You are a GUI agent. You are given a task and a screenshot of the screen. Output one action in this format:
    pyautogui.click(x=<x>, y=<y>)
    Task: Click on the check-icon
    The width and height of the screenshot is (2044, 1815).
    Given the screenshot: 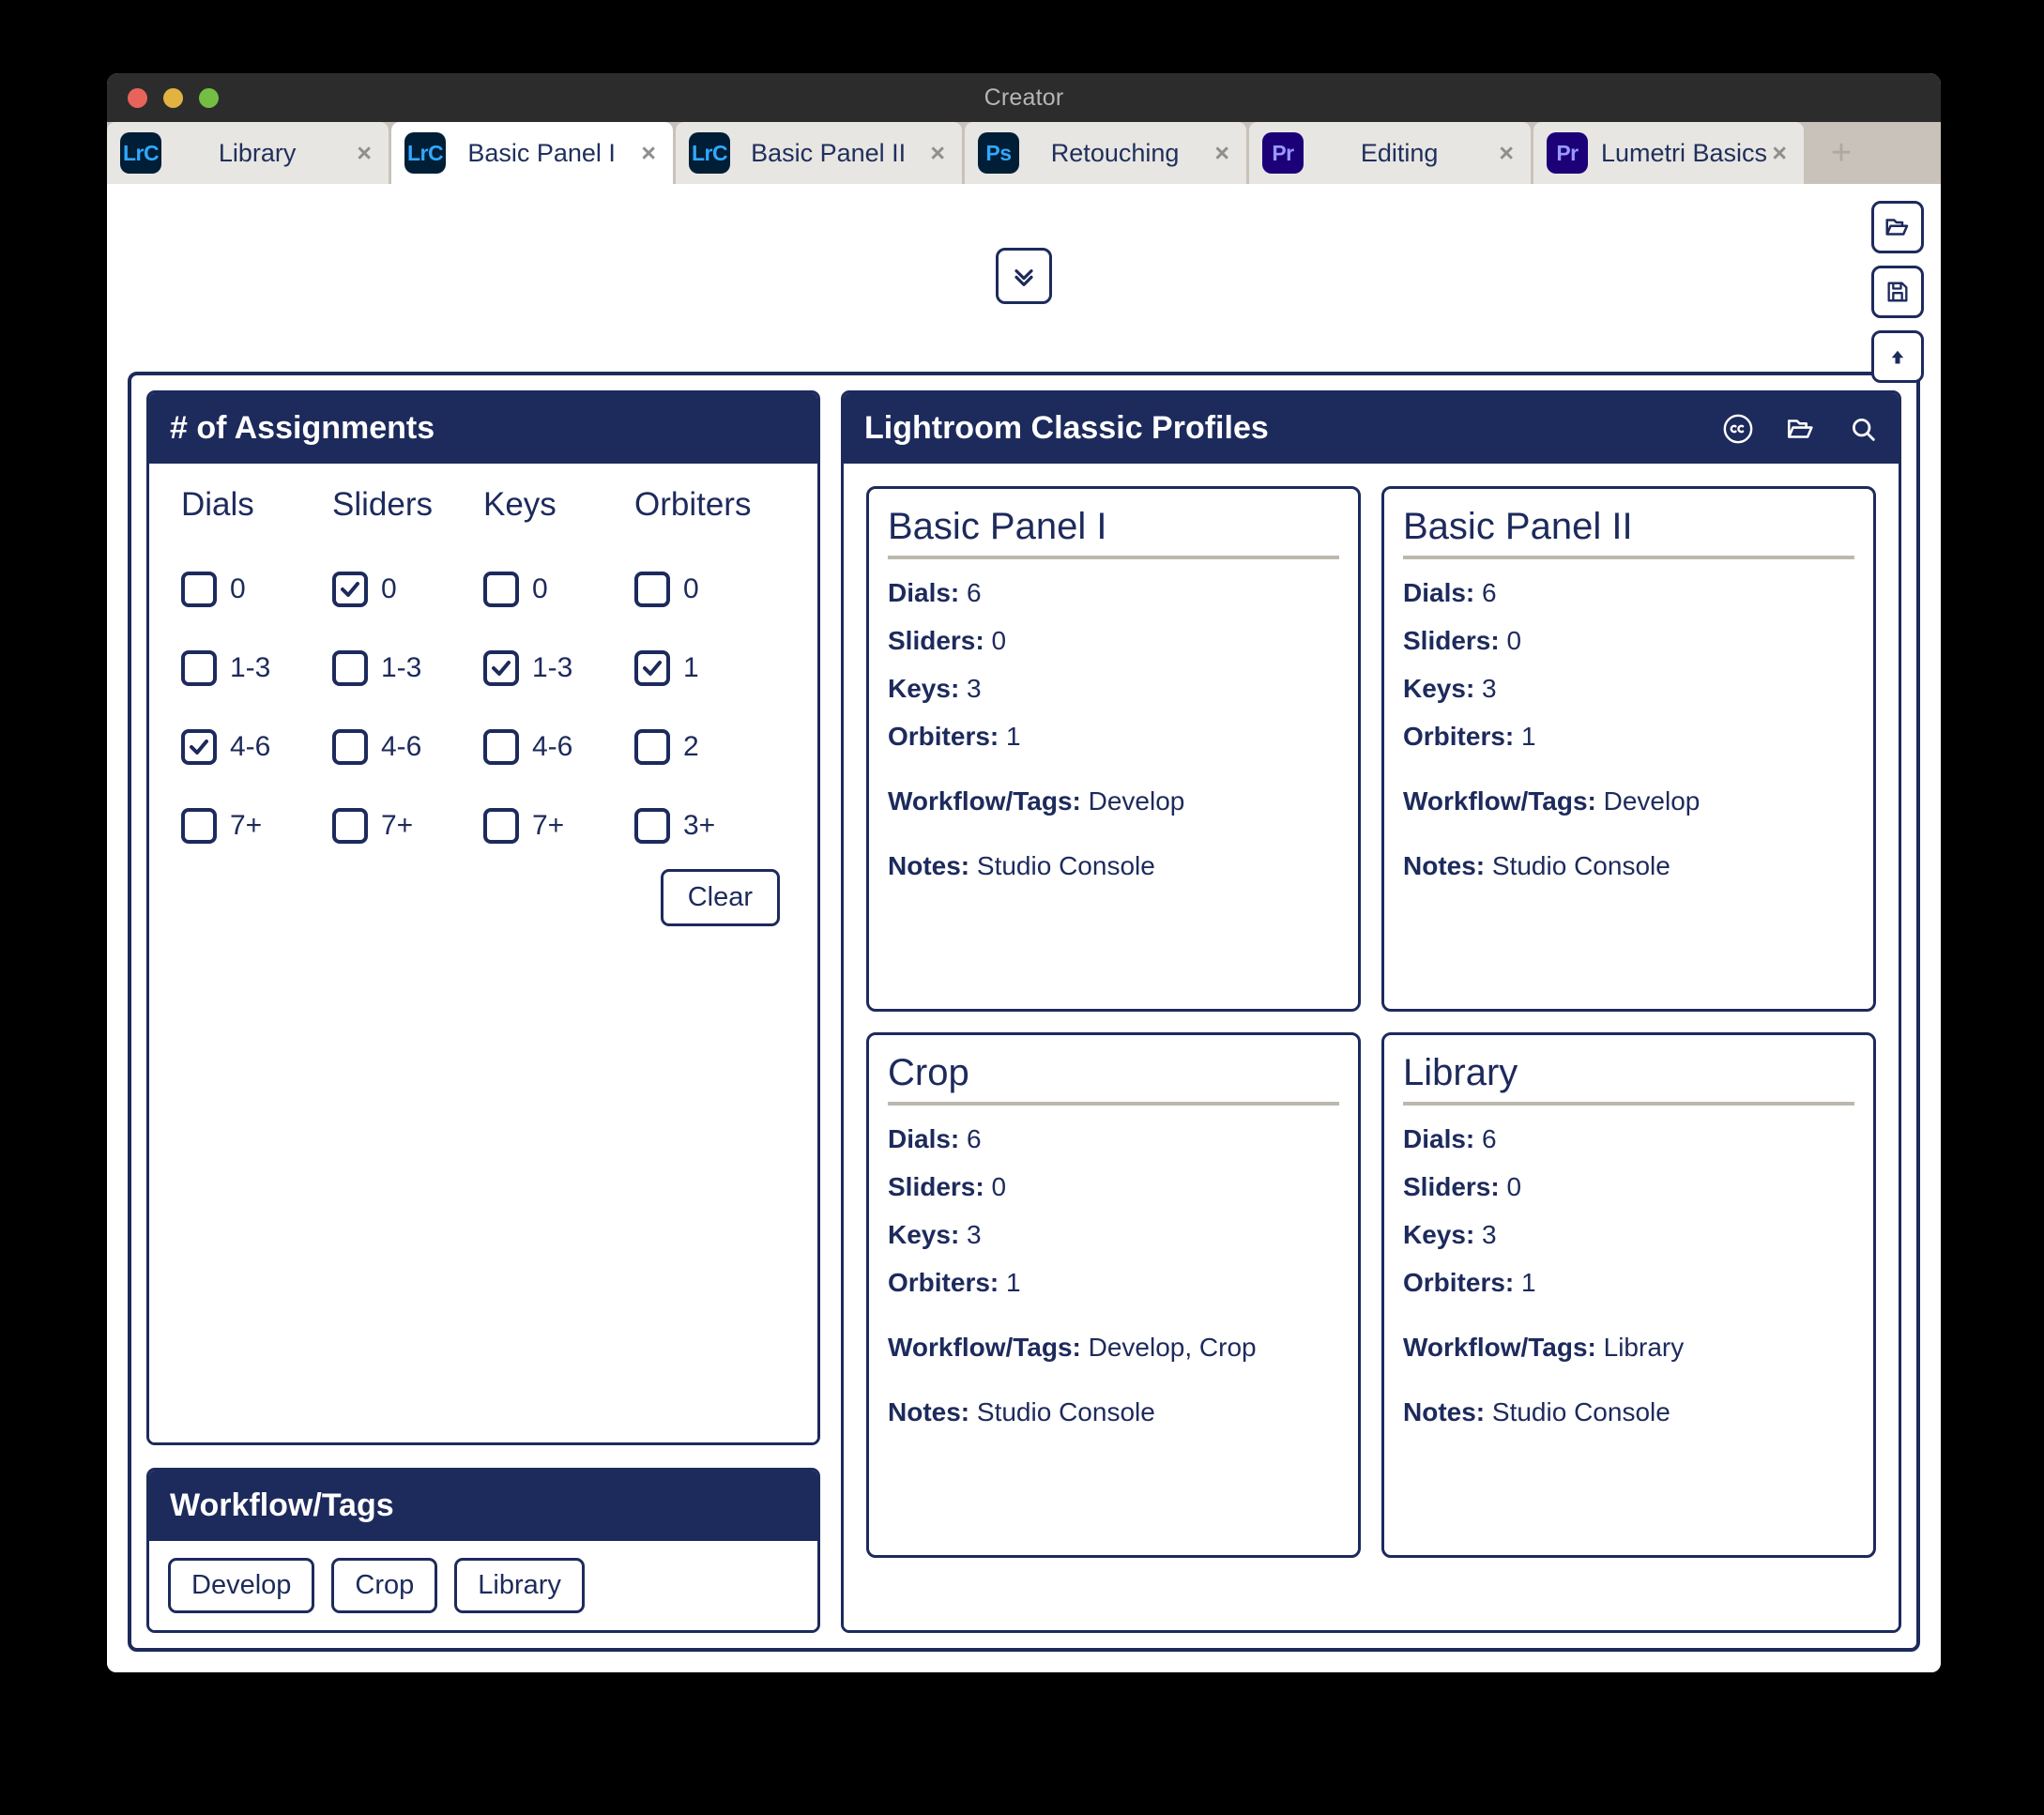 What is the action you would take?
    pyautogui.click(x=350, y=589)
    